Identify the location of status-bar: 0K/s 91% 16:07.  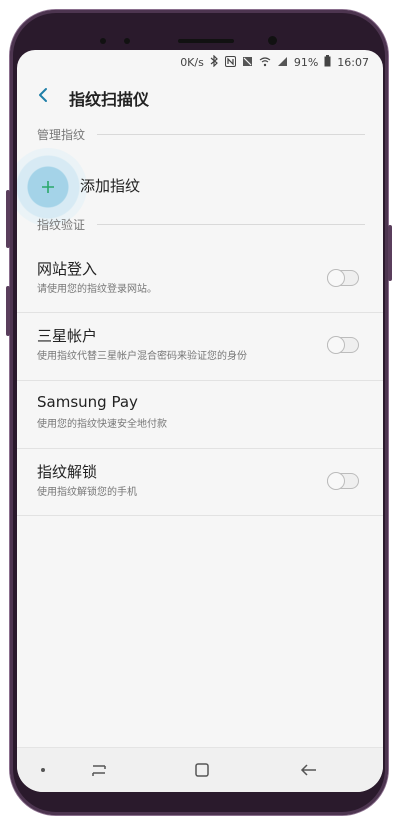
(200, 62).